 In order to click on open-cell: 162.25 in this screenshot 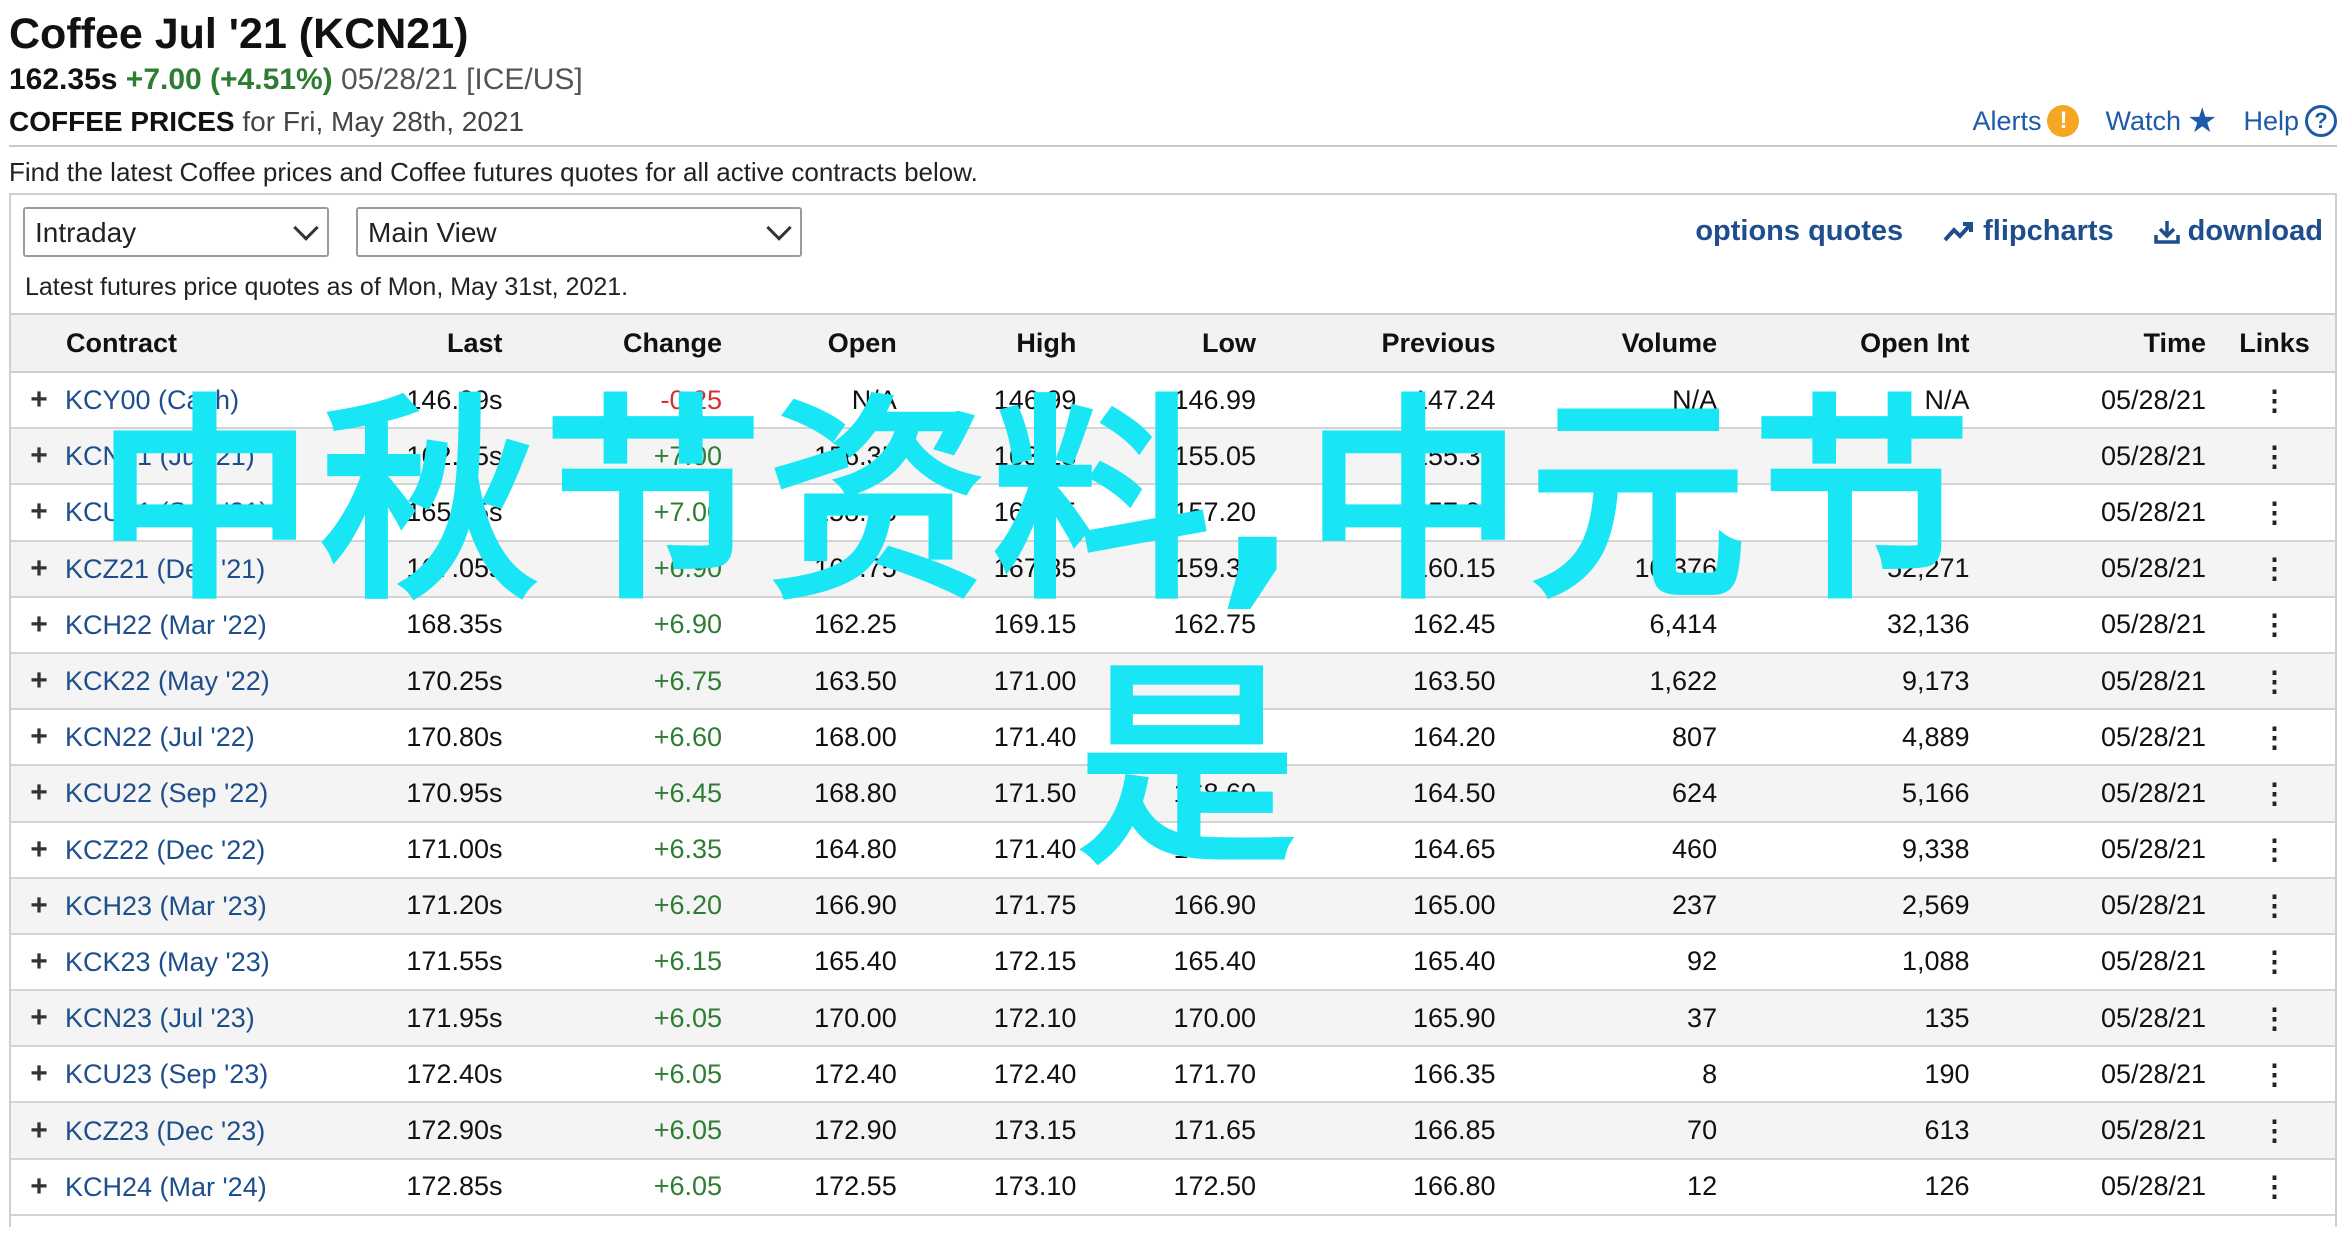, I will do `click(855, 624)`.